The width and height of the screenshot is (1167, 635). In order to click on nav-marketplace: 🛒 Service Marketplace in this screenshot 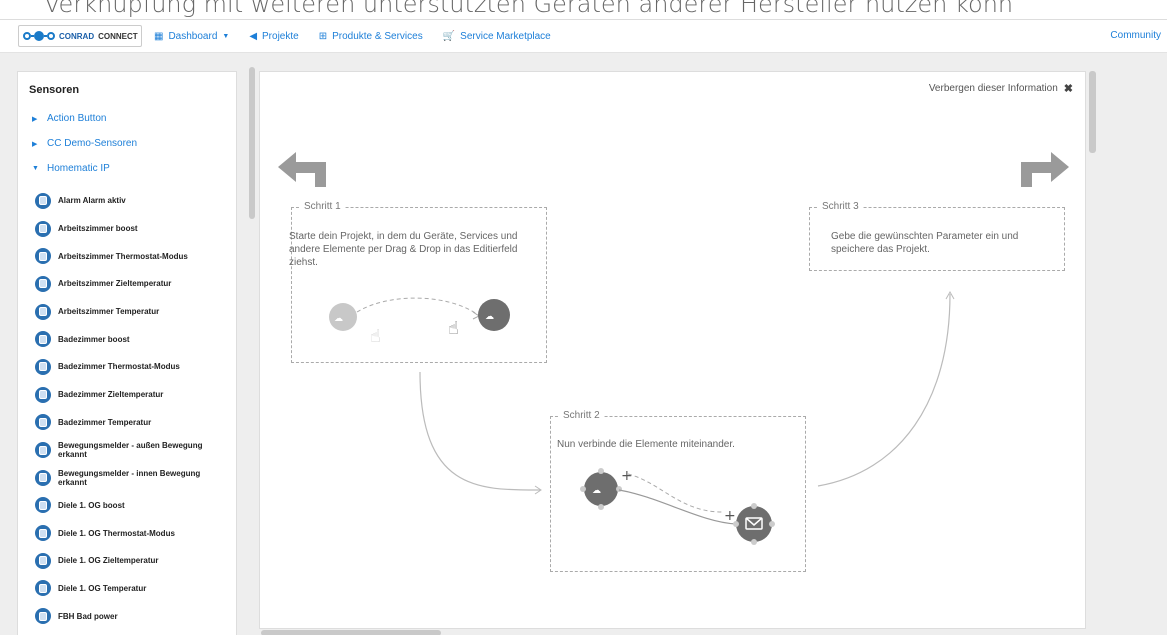, I will do `click(497, 36)`.